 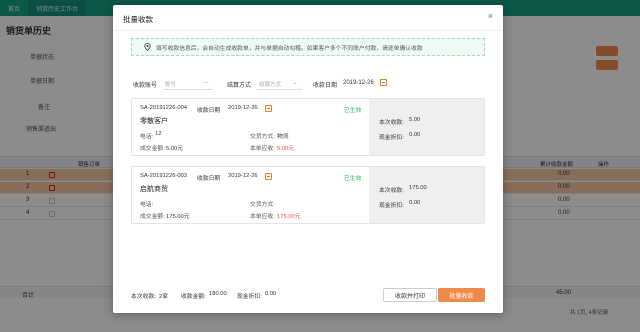 I want to click on summary-count: 2家, so click(x=164, y=297).